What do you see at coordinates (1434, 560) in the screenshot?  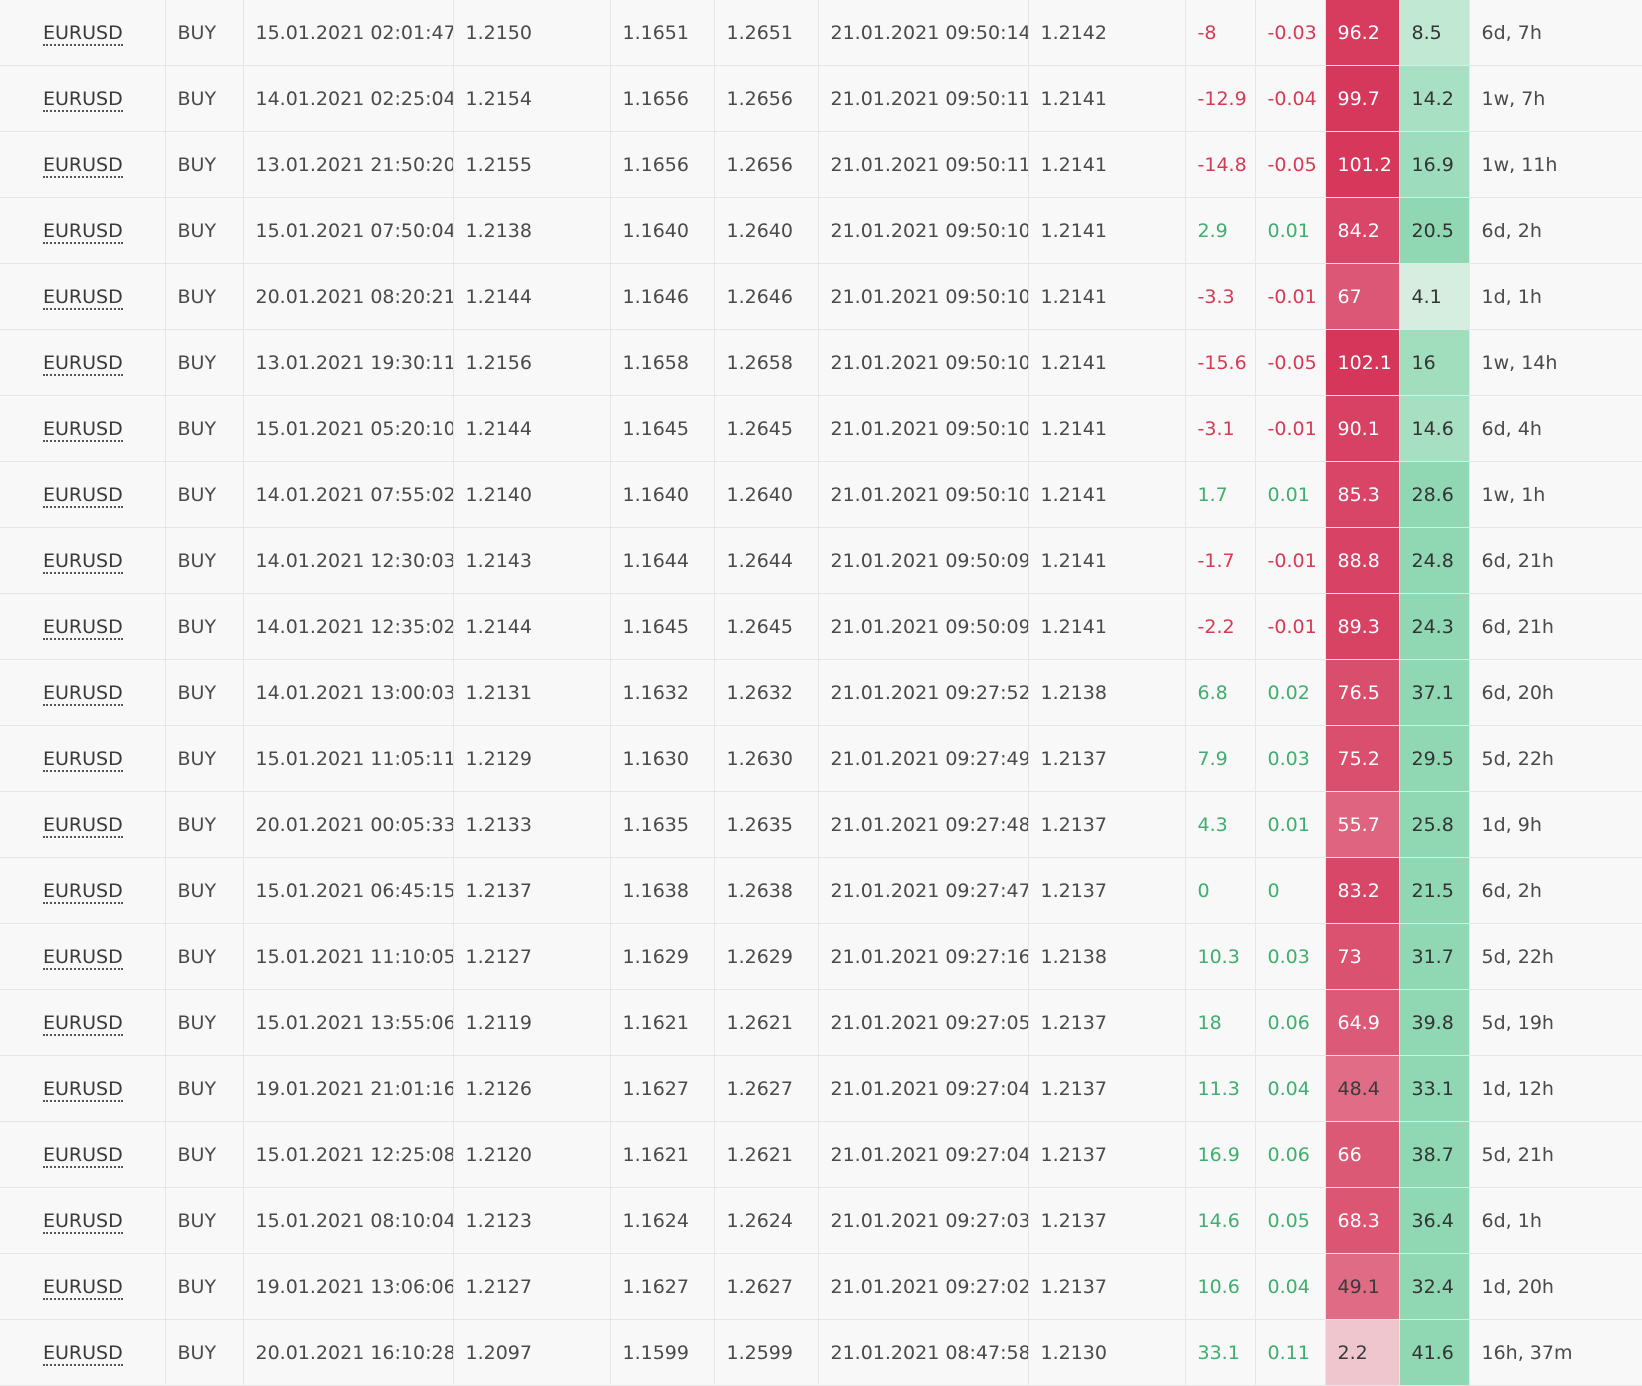 I see `reward-heat-cell: 24.8` at bounding box center [1434, 560].